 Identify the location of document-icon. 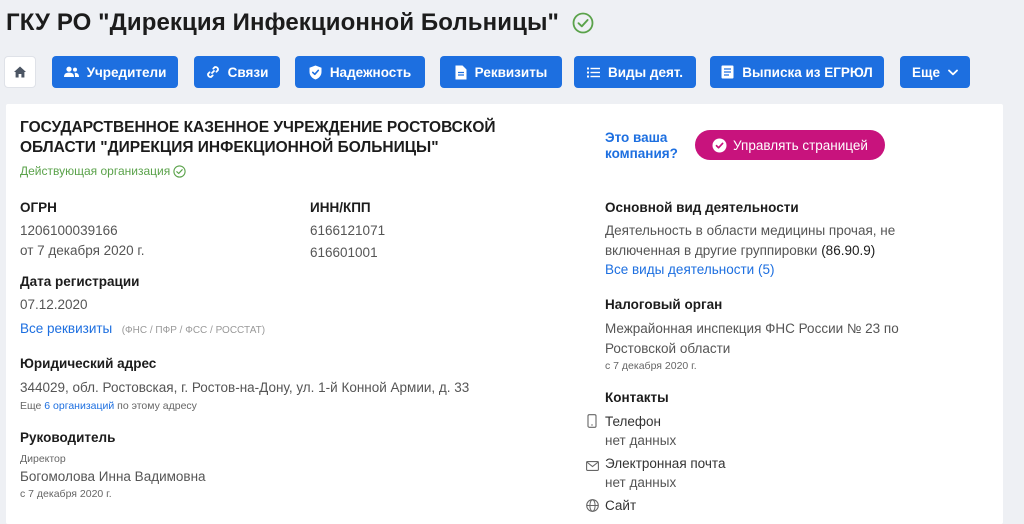
(461, 72).